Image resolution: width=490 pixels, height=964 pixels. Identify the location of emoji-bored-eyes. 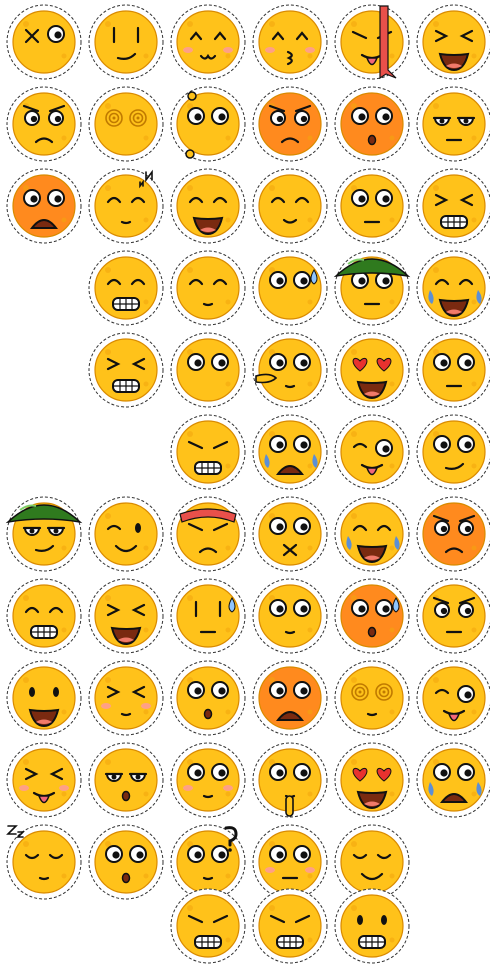
(126, 780).